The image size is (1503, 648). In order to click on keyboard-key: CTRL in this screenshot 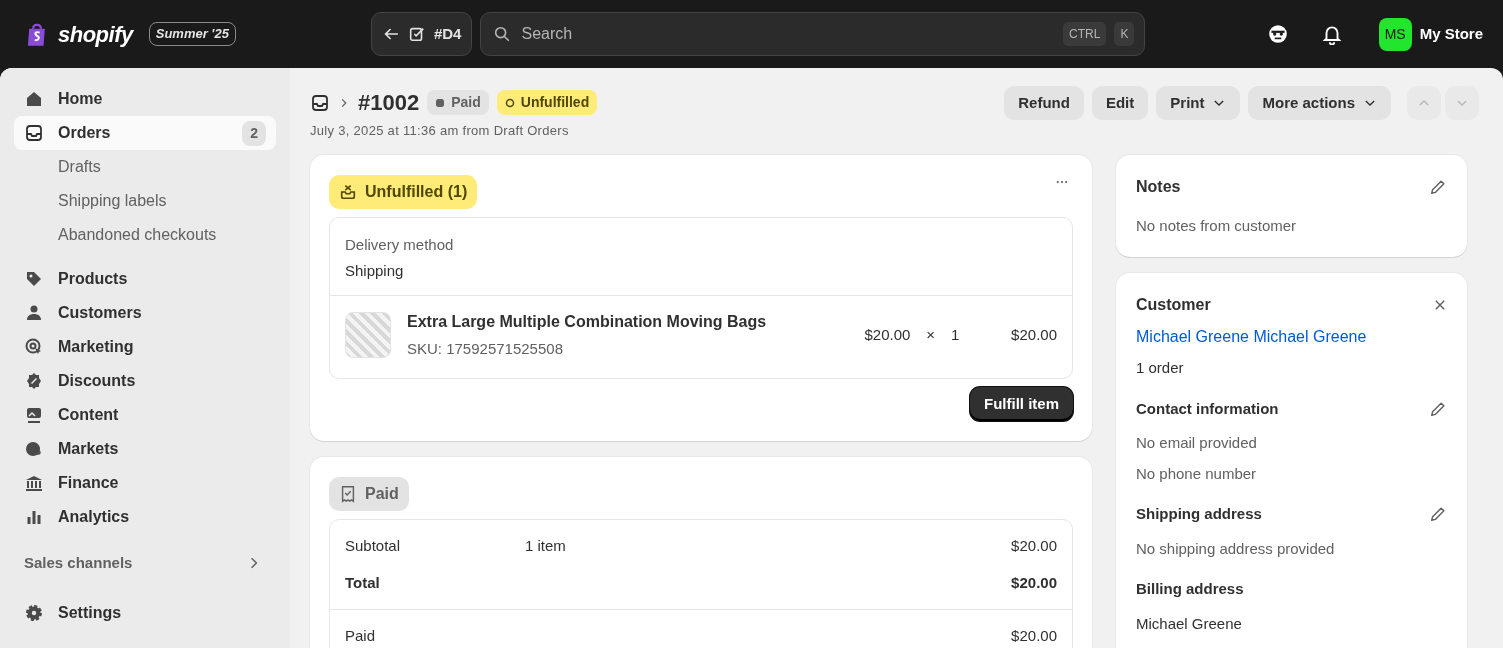, I will do `click(1085, 34)`.